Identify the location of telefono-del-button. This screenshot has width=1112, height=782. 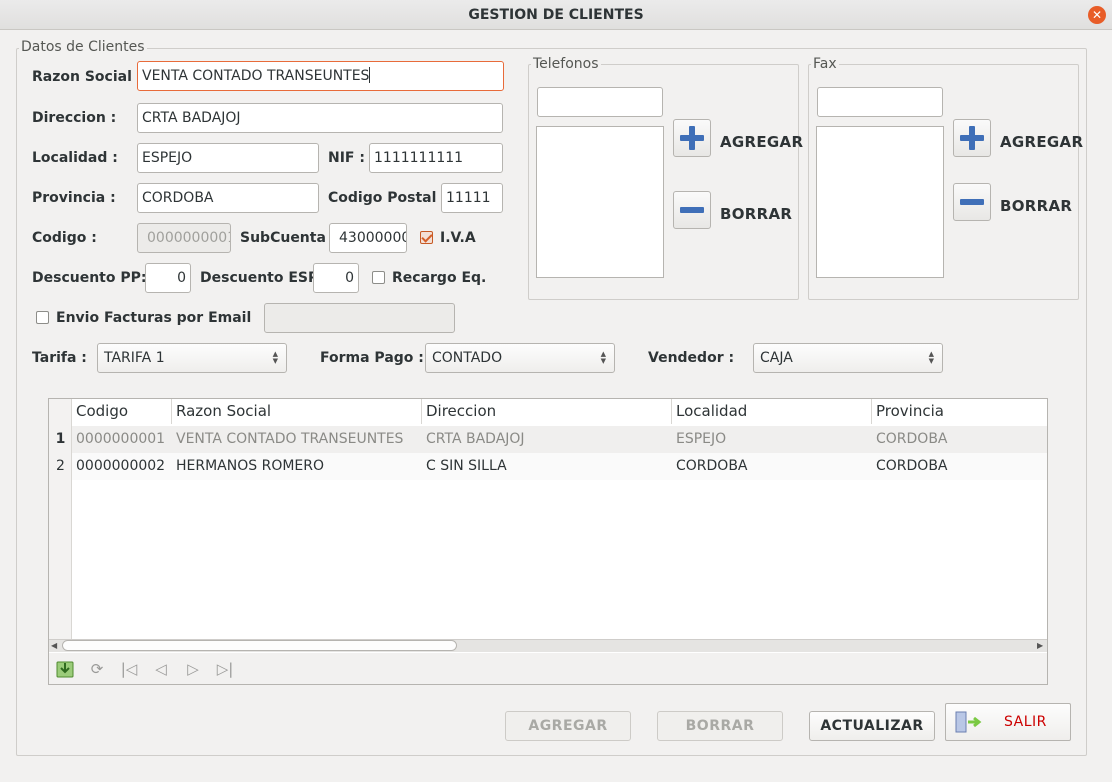
(692, 210).